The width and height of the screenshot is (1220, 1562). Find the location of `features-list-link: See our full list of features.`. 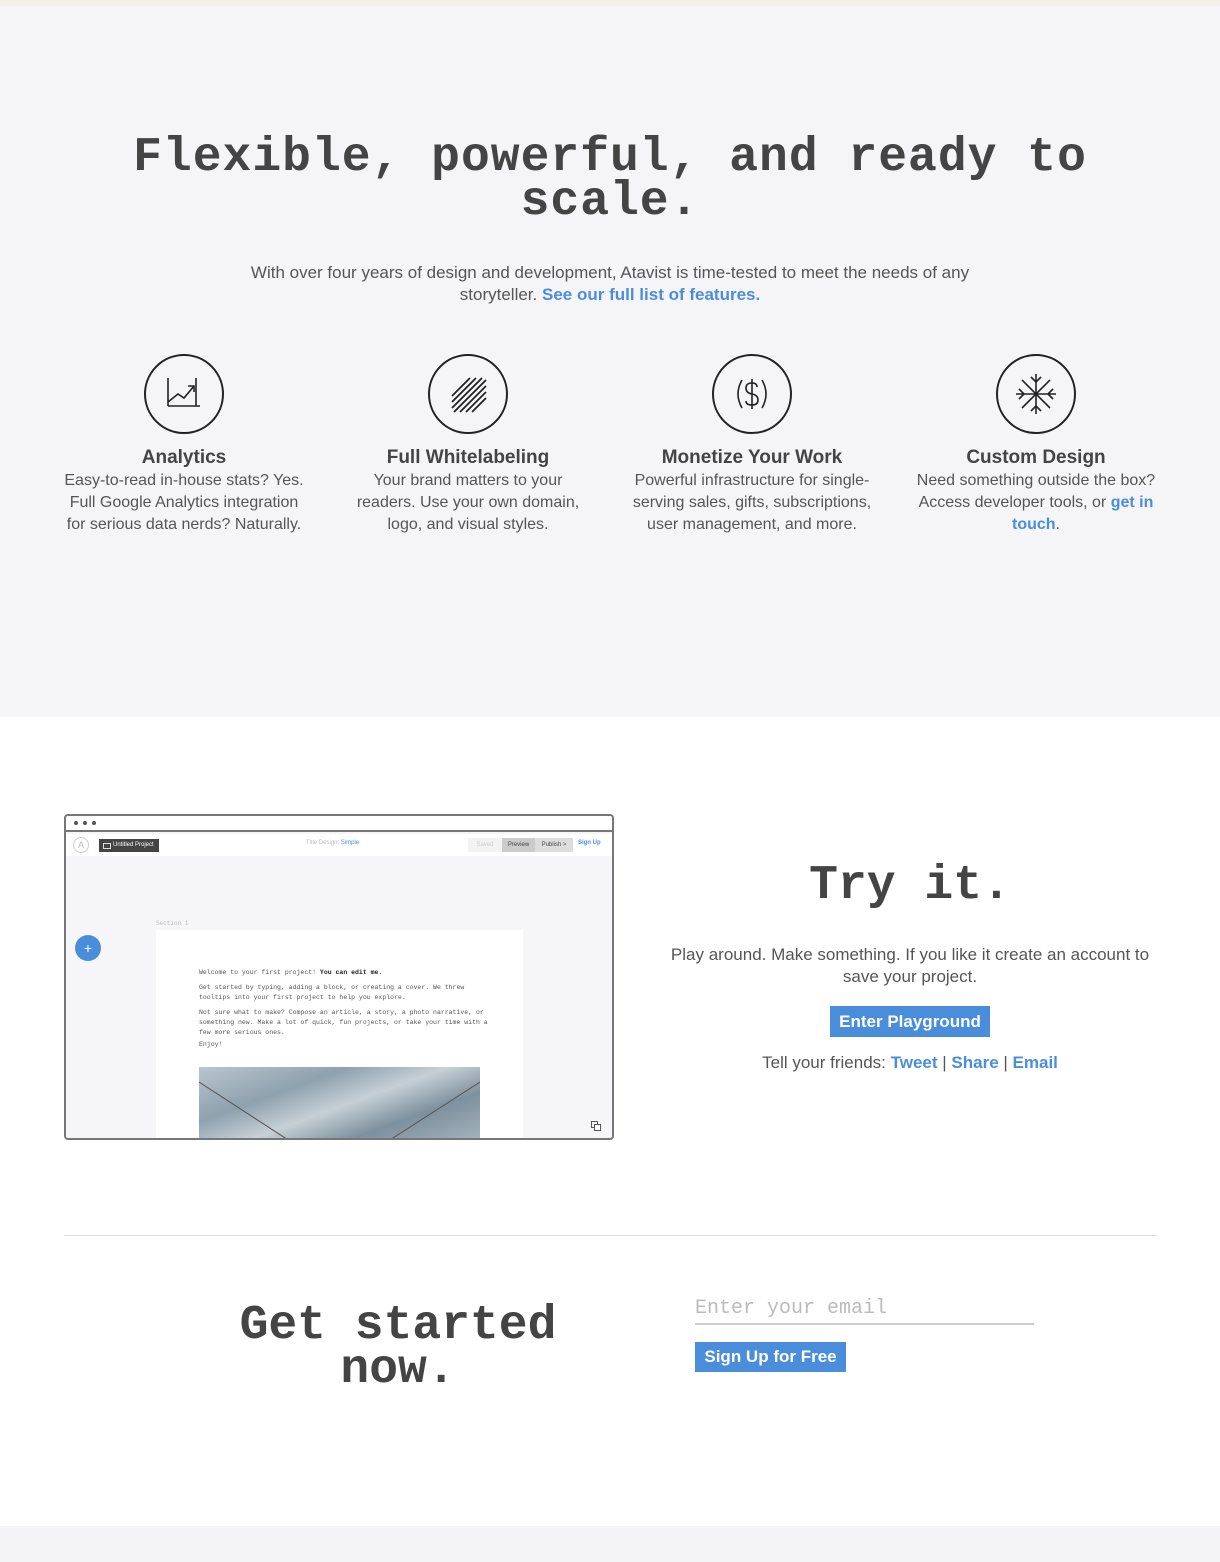

features-list-link: See our full list of features. is located at coordinates (651, 294).